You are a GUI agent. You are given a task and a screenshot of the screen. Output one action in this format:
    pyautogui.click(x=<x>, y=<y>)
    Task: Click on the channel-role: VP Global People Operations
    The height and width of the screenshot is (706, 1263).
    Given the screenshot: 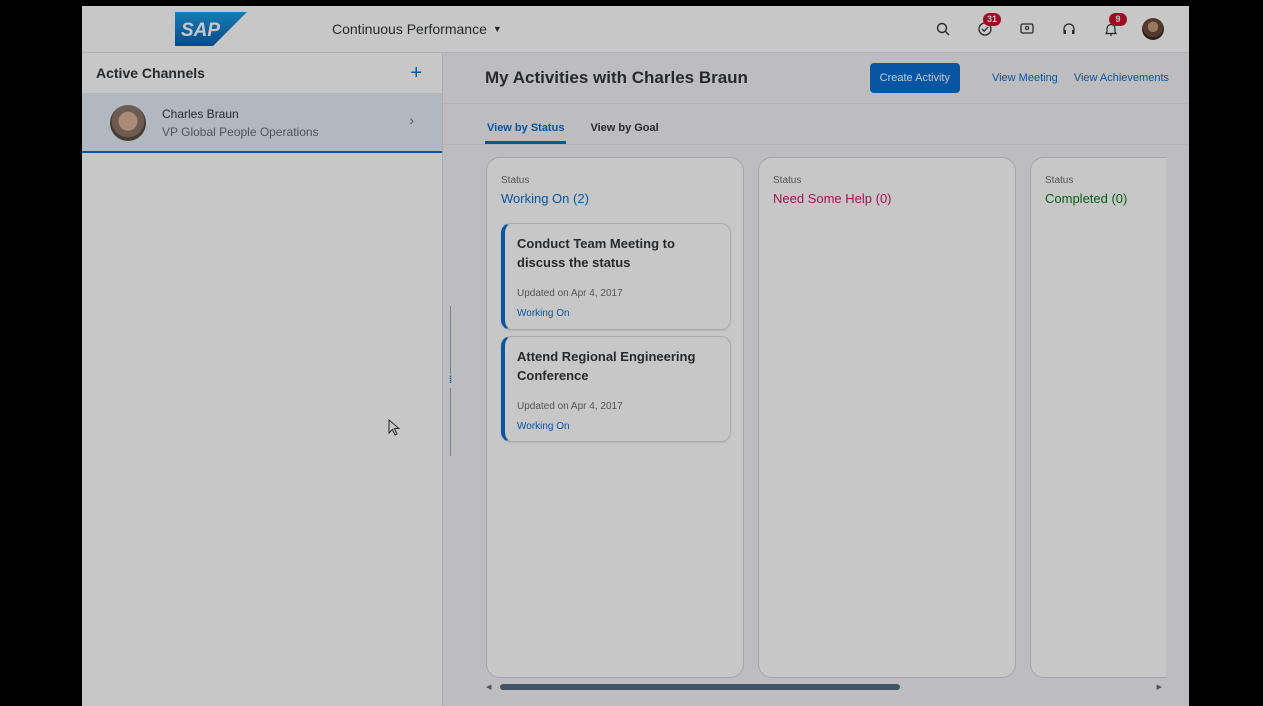 What is the action you would take?
    pyautogui.click(x=240, y=131)
    